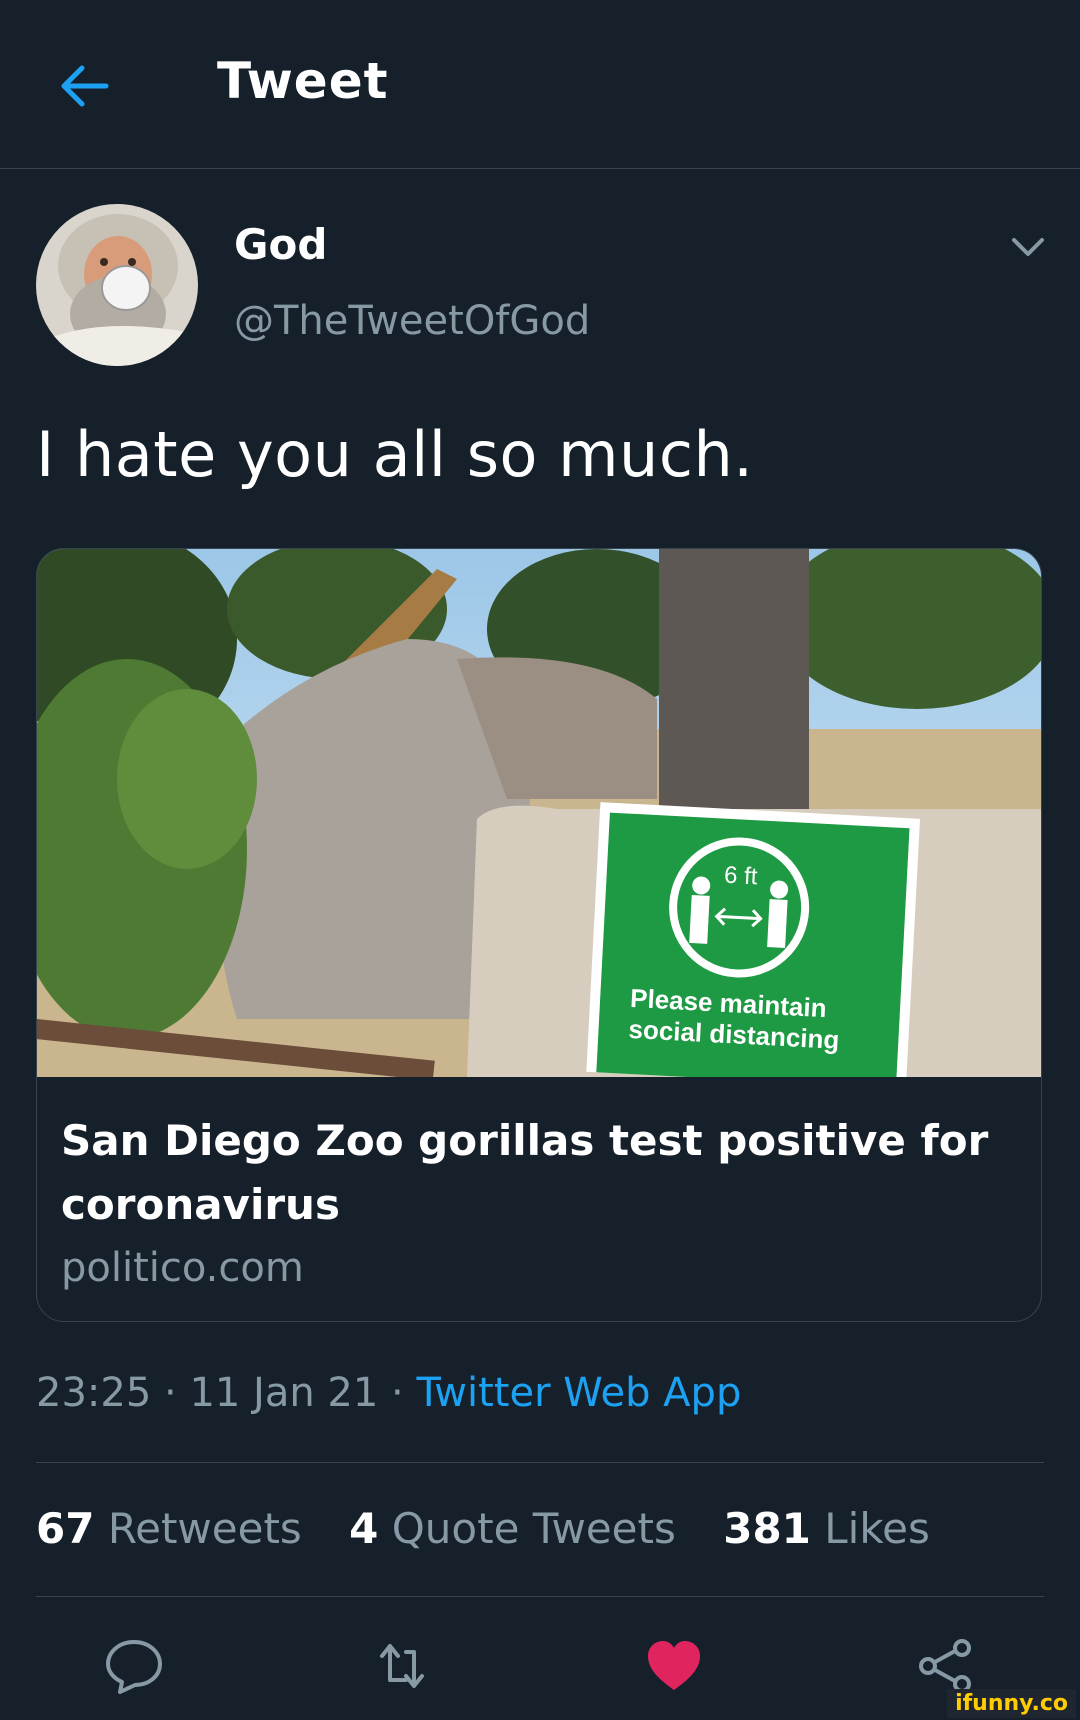 Image resolution: width=1080 pixels, height=1720 pixels. Describe the element at coordinates (877, 1528) in the screenshot. I see `likes-label: Likes` at that location.